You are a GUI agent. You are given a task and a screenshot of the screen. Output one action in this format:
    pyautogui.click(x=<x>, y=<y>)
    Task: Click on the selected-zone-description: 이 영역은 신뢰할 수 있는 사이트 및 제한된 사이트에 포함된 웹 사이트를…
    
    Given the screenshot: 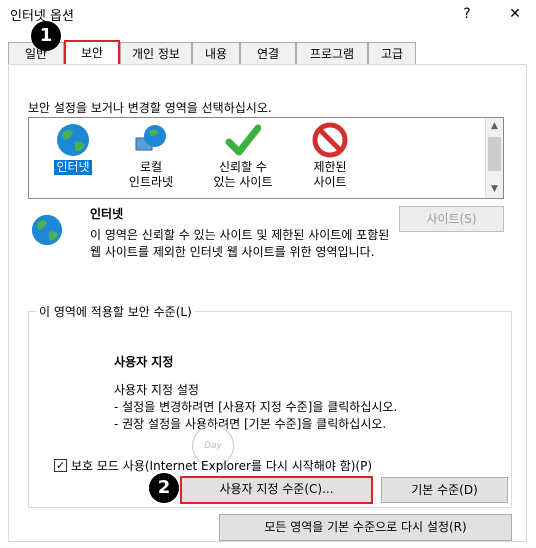 What is the action you would take?
    pyautogui.click(x=240, y=243)
    